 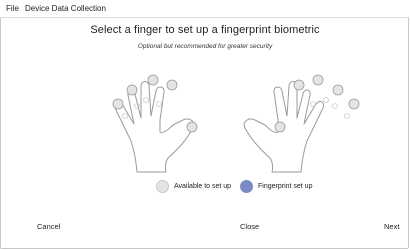 What do you see at coordinates (280, 127) in the screenshot?
I see `right-thumb-fingertip` at bounding box center [280, 127].